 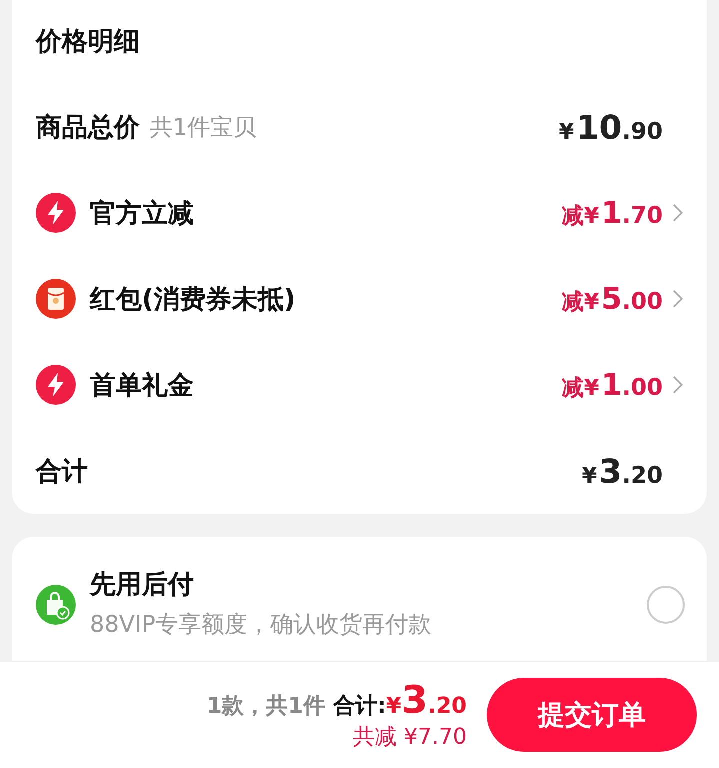 What do you see at coordinates (193, 300) in the screenshot?
I see `row-label: 红包(消费券未抵)` at bounding box center [193, 300].